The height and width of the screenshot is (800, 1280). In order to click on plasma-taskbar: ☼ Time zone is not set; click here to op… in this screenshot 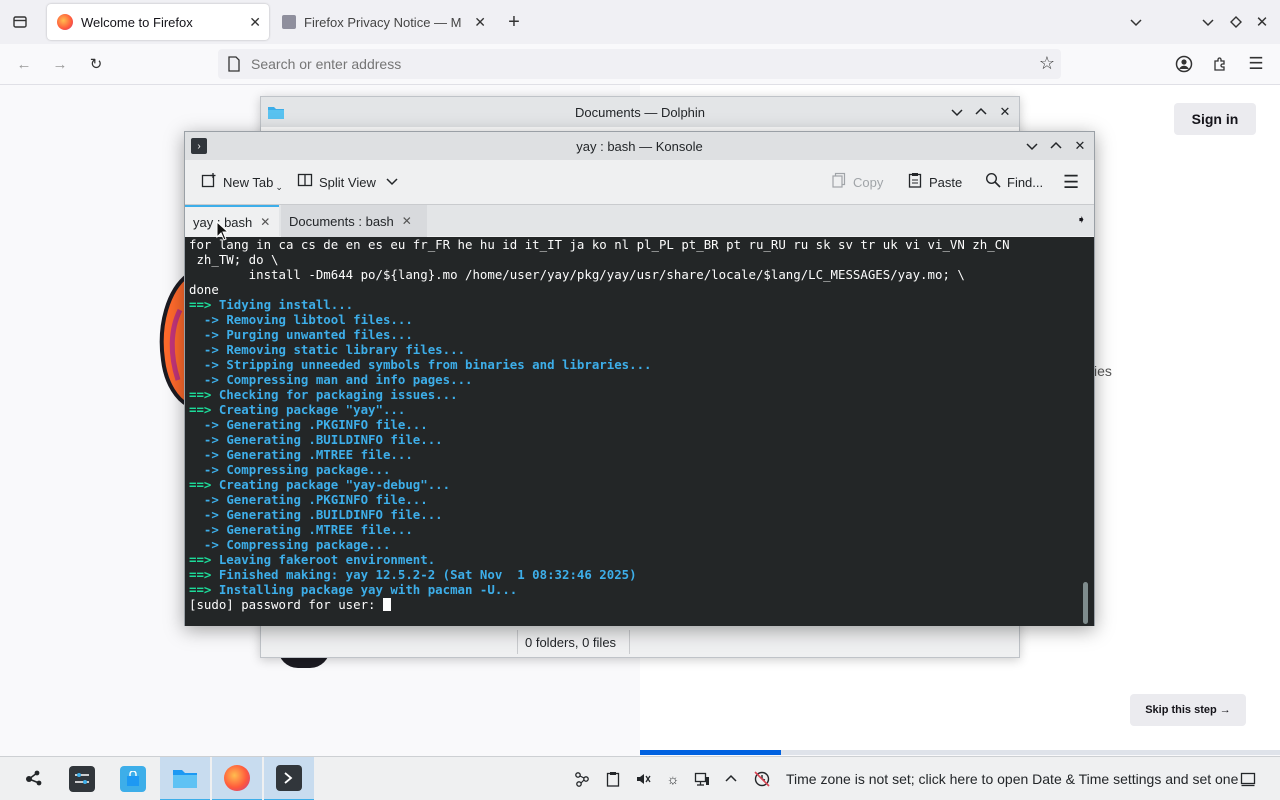, I will do `click(640, 778)`.